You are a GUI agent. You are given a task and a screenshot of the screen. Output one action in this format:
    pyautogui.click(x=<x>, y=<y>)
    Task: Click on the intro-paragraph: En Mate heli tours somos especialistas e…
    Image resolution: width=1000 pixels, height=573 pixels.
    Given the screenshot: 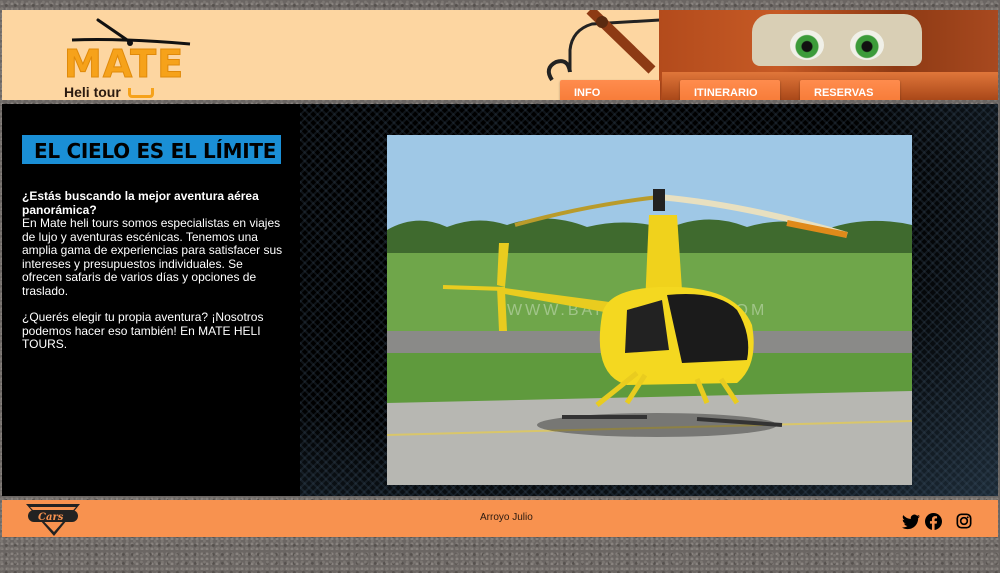 What is the action you would take?
    pyautogui.click(x=152, y=257)
    